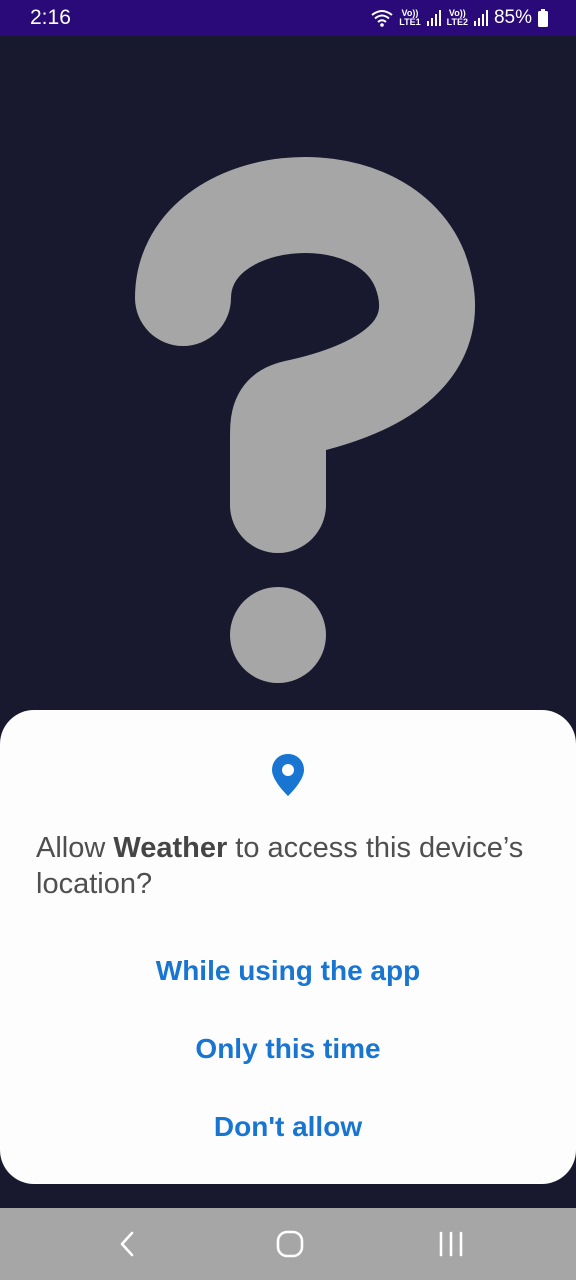 The height and width of the screenshot is (1280, 576). I want to click on home-button, so click(290, 1244).